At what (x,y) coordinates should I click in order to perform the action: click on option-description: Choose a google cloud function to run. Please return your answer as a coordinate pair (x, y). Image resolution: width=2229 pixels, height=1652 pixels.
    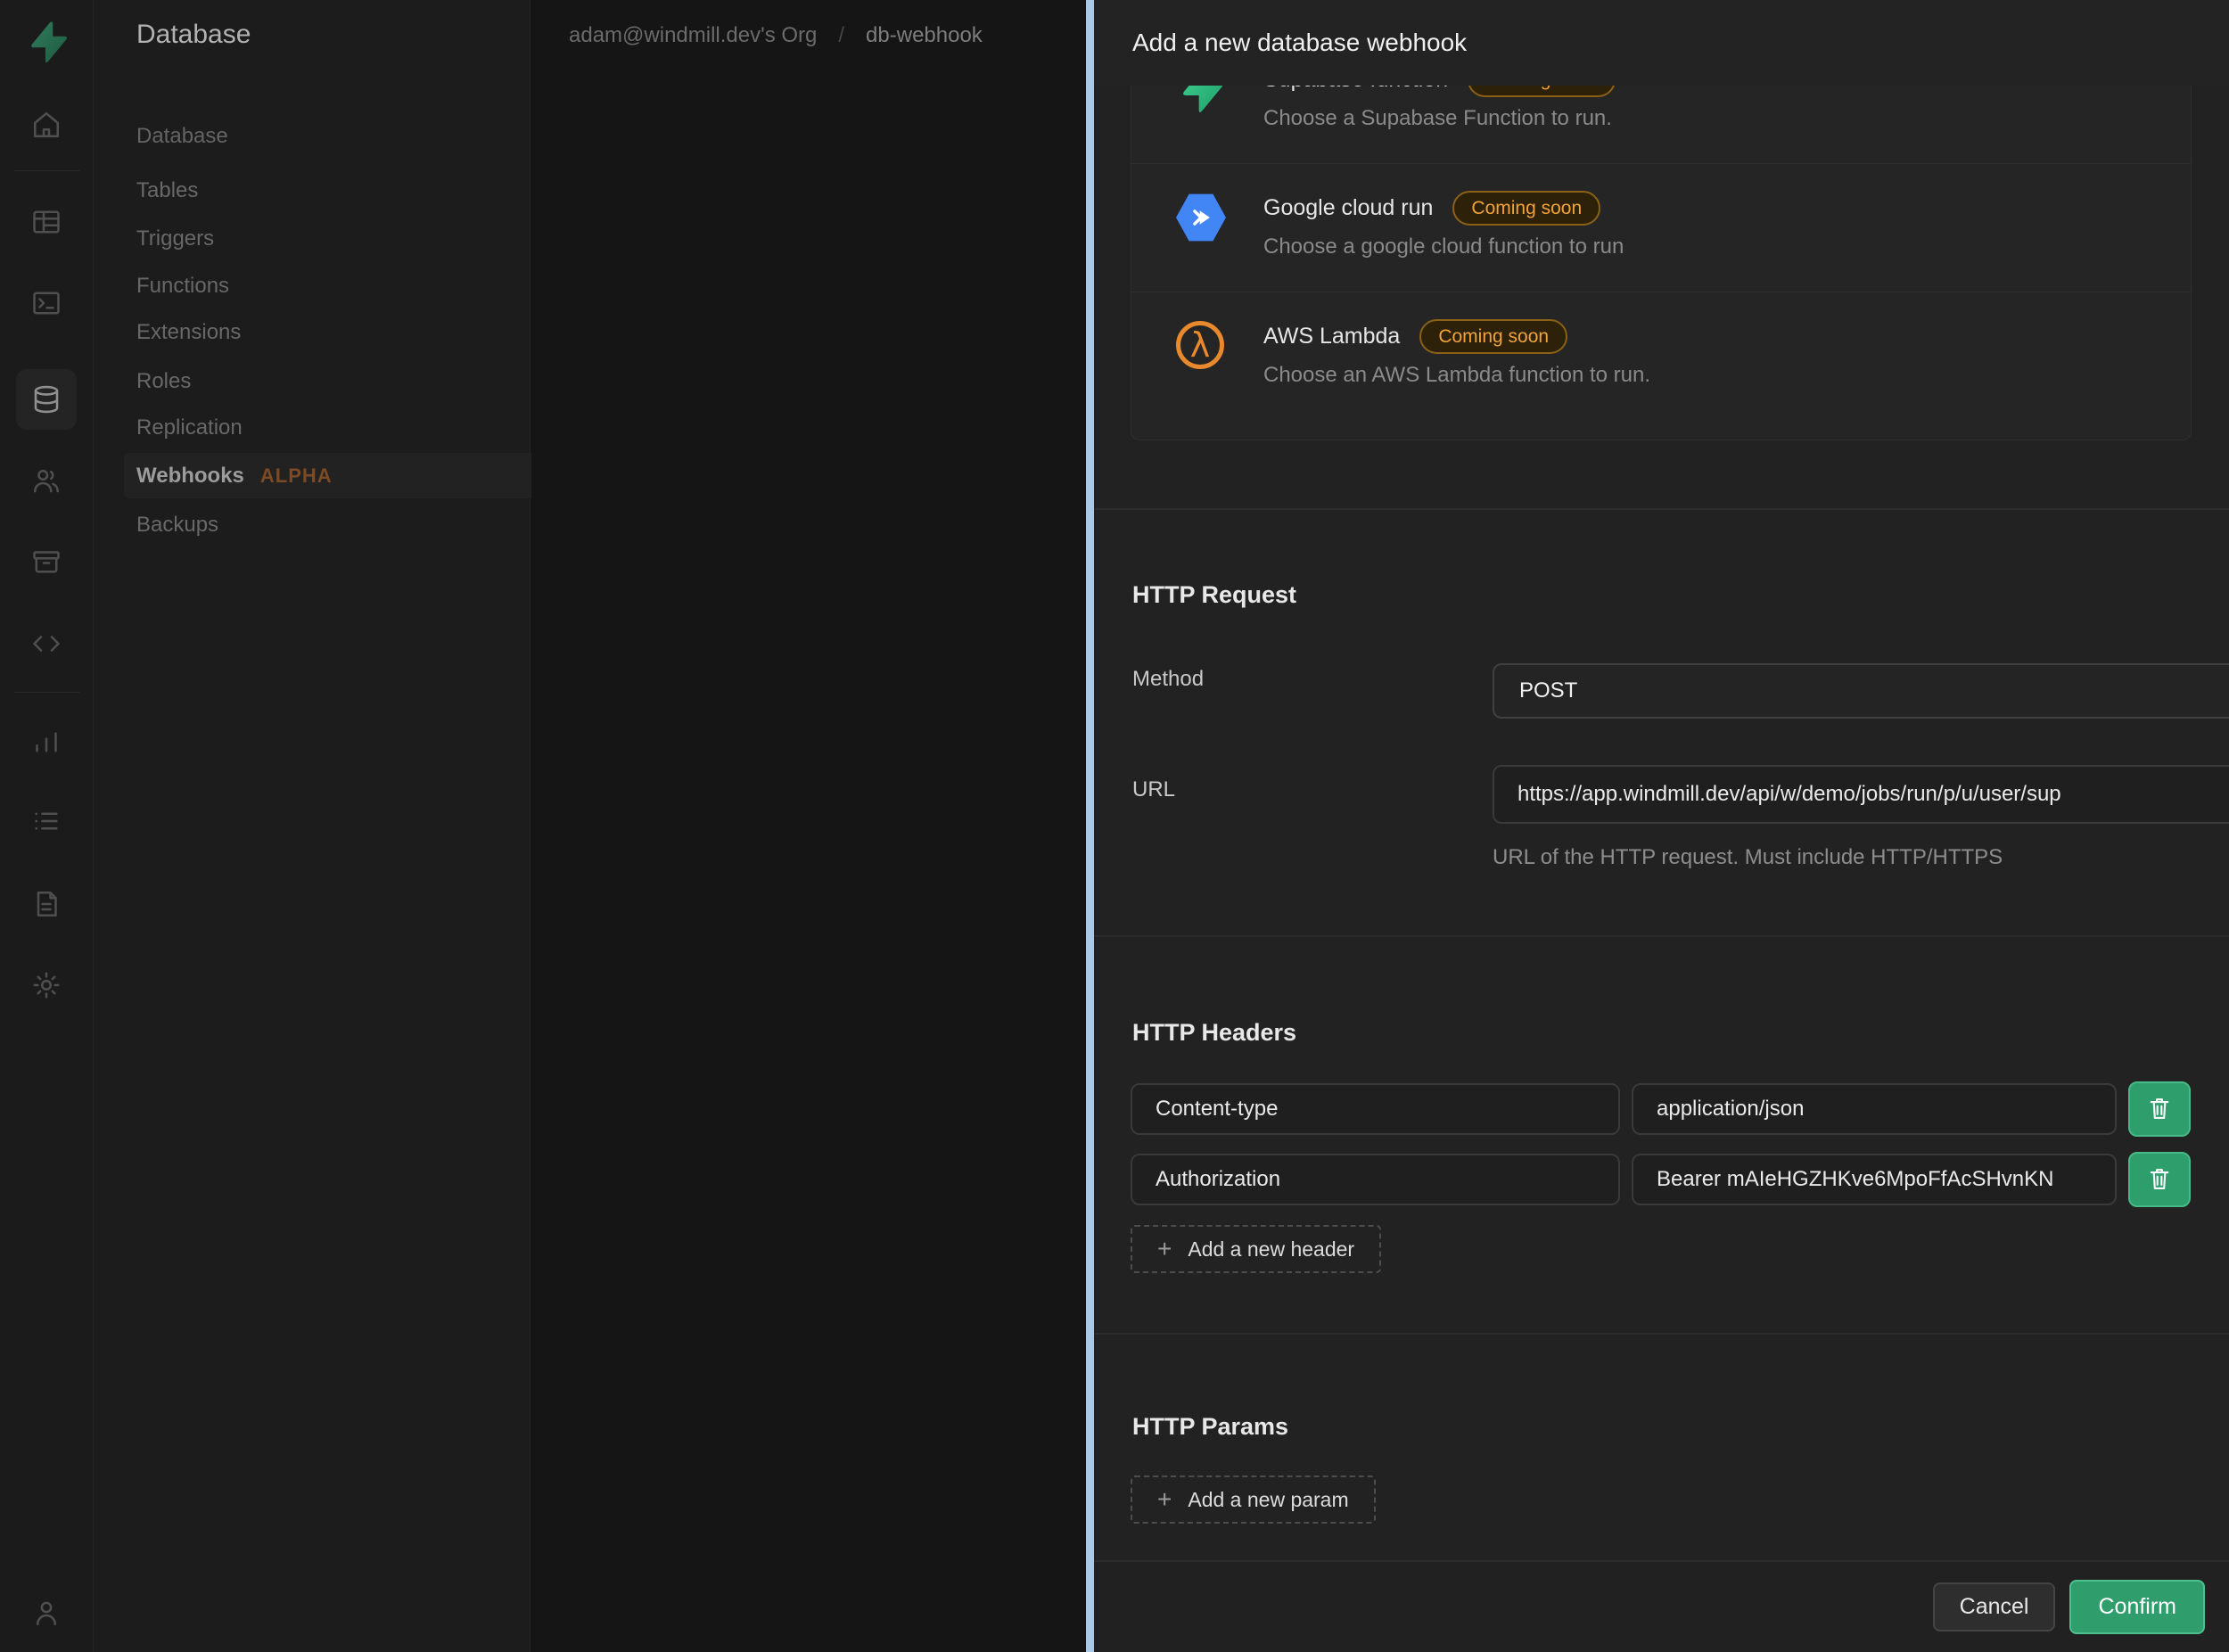
    Looking at the image, I should click on (1443, 246).